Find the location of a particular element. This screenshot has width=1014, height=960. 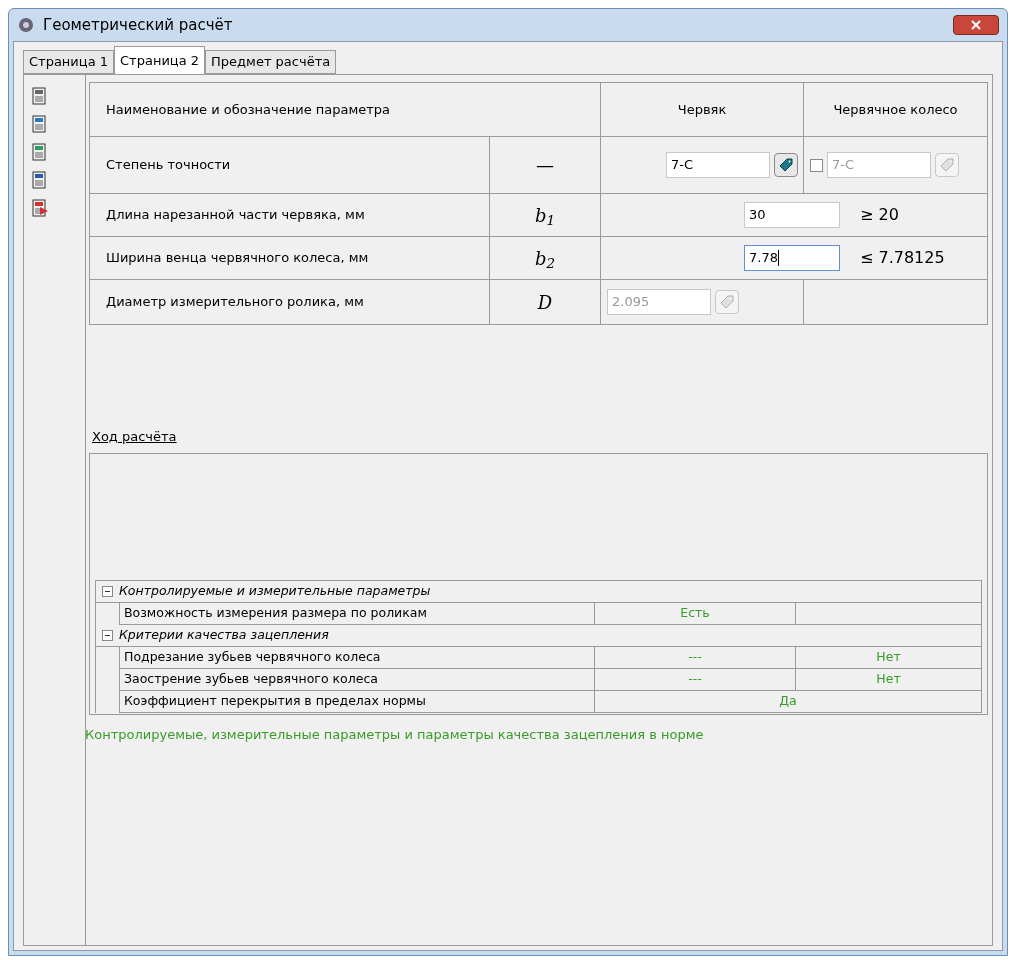

input-field: 7.78 is located at coordinates (792, 258).